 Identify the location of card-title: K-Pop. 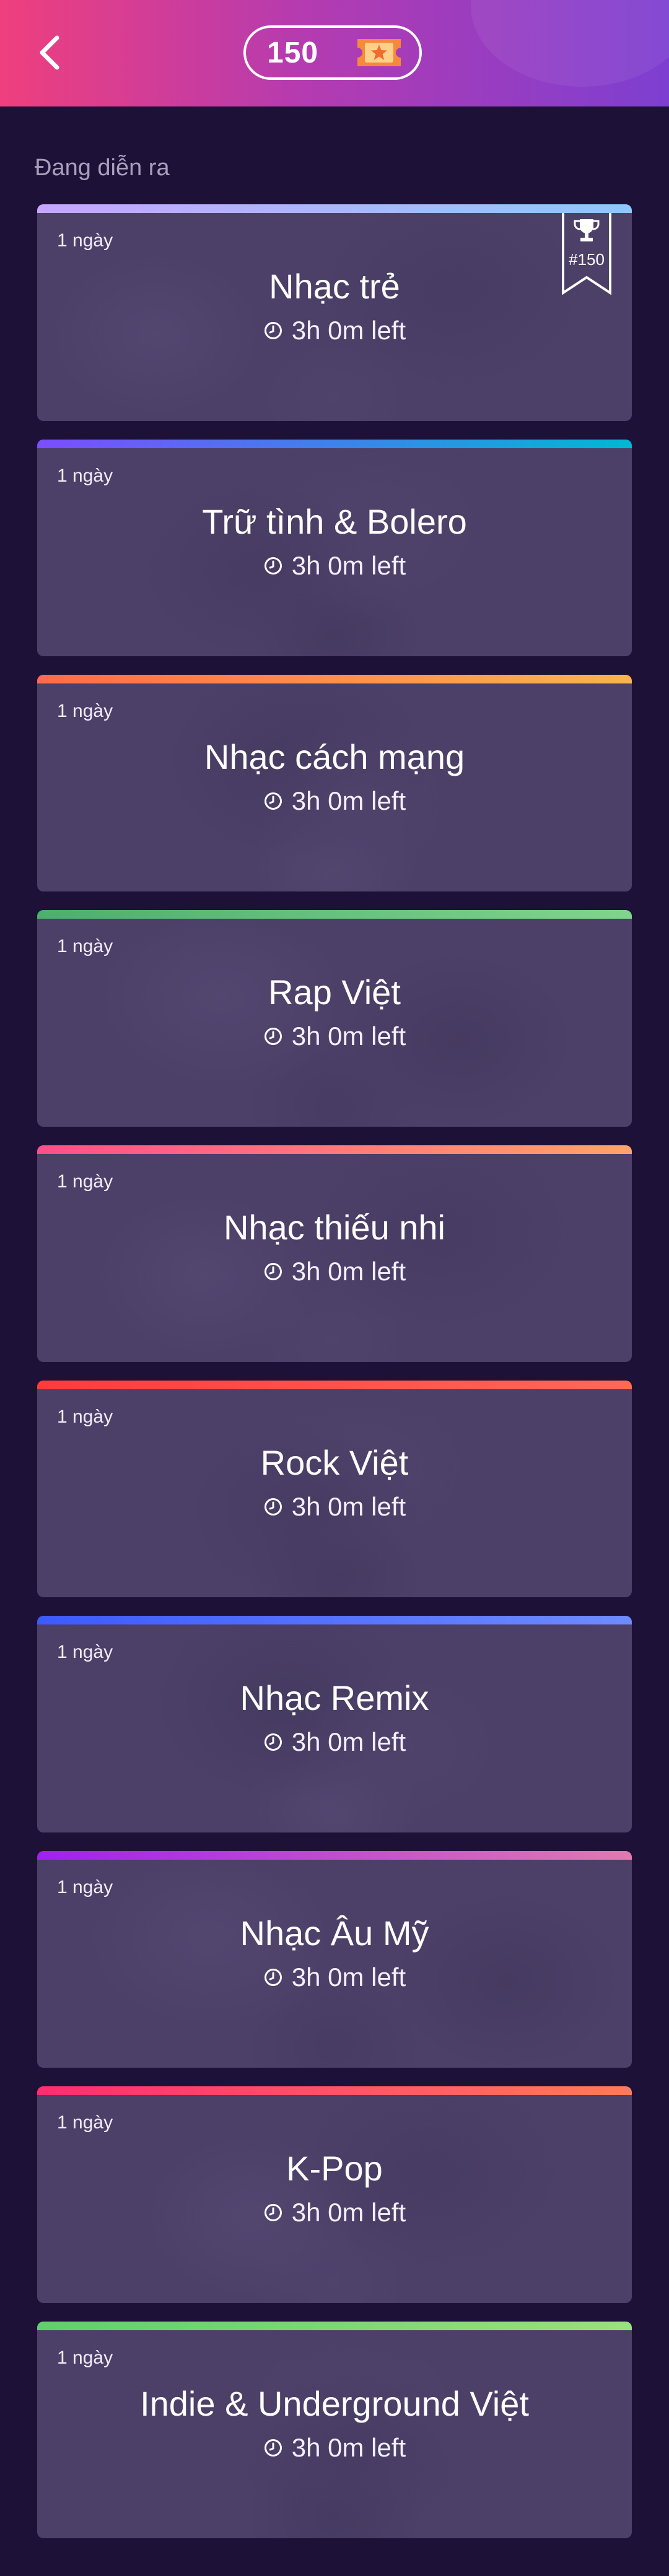
(334, 2168).